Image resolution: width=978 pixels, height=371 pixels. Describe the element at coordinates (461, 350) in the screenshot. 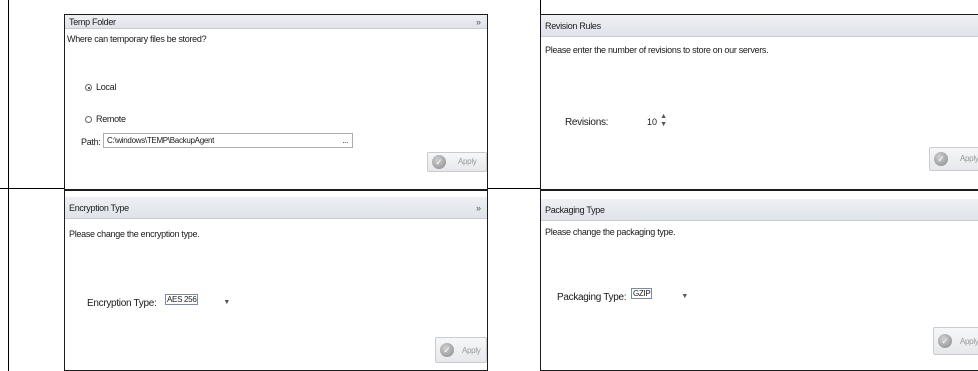

I see `encryption-type-apply-button: Apply` at that location.